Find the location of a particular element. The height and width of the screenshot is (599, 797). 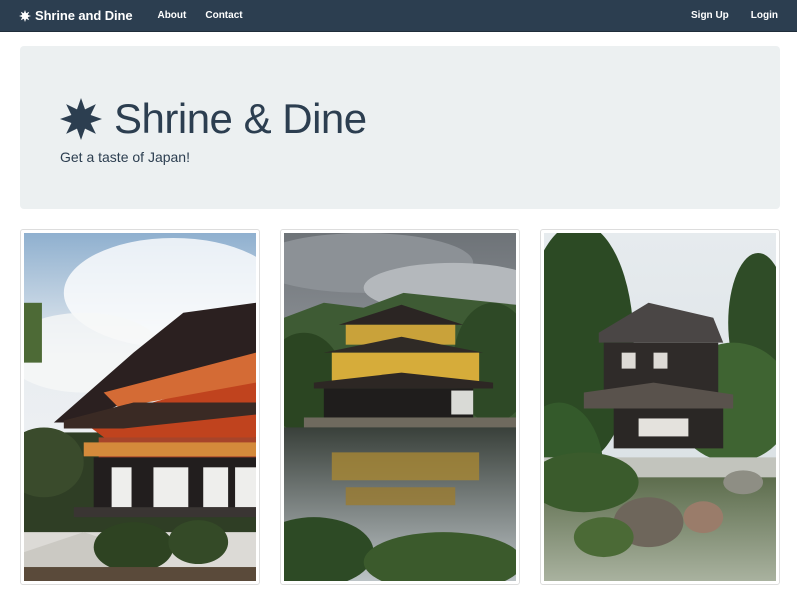

brand-link: Shrine and Dine is located at coordinates (76, 15).